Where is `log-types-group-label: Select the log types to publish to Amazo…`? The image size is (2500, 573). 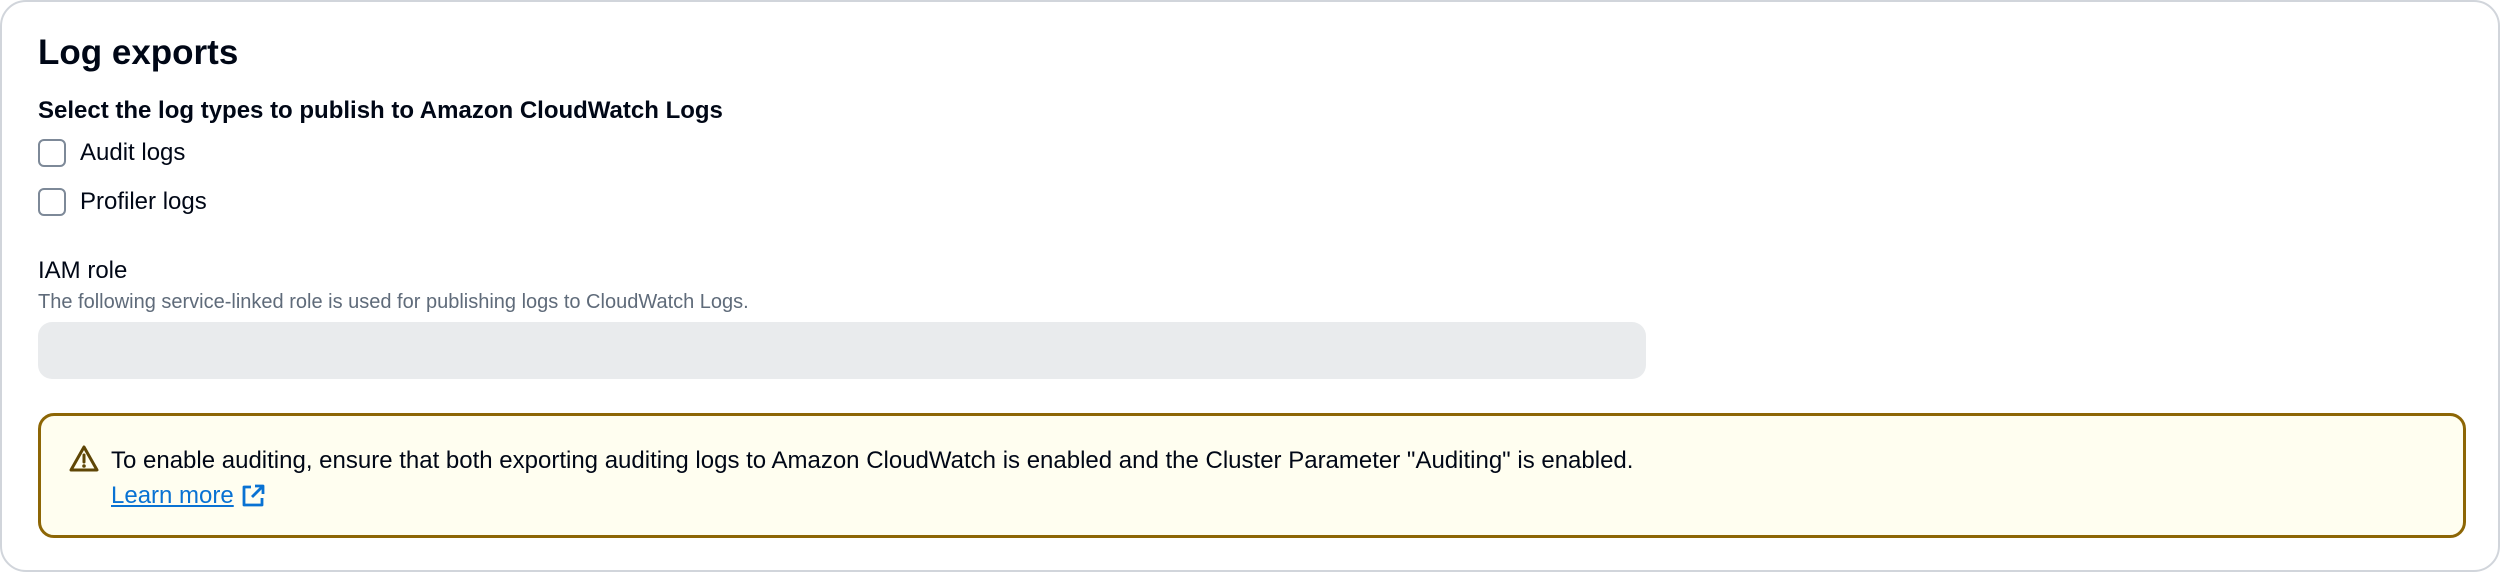 log-types-group-label: Select the log types to publish to Amazo… is located at coordinates (380, 110).